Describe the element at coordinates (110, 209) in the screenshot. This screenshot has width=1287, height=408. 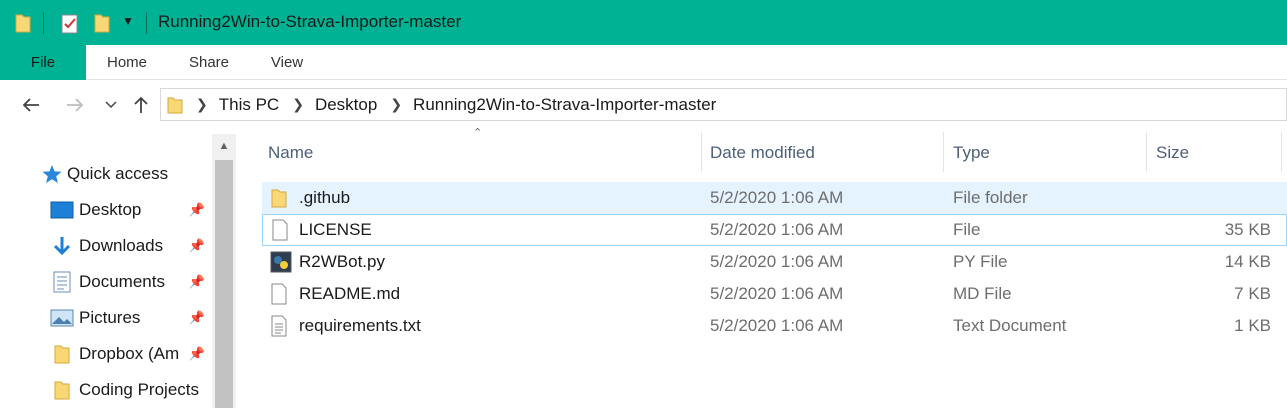
I see `sidebar-item-label: Desktop` at that location.